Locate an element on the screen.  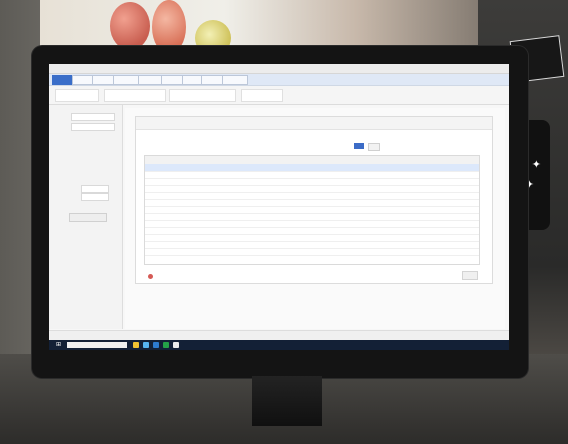
table-row is located at coordinates (312, 252).